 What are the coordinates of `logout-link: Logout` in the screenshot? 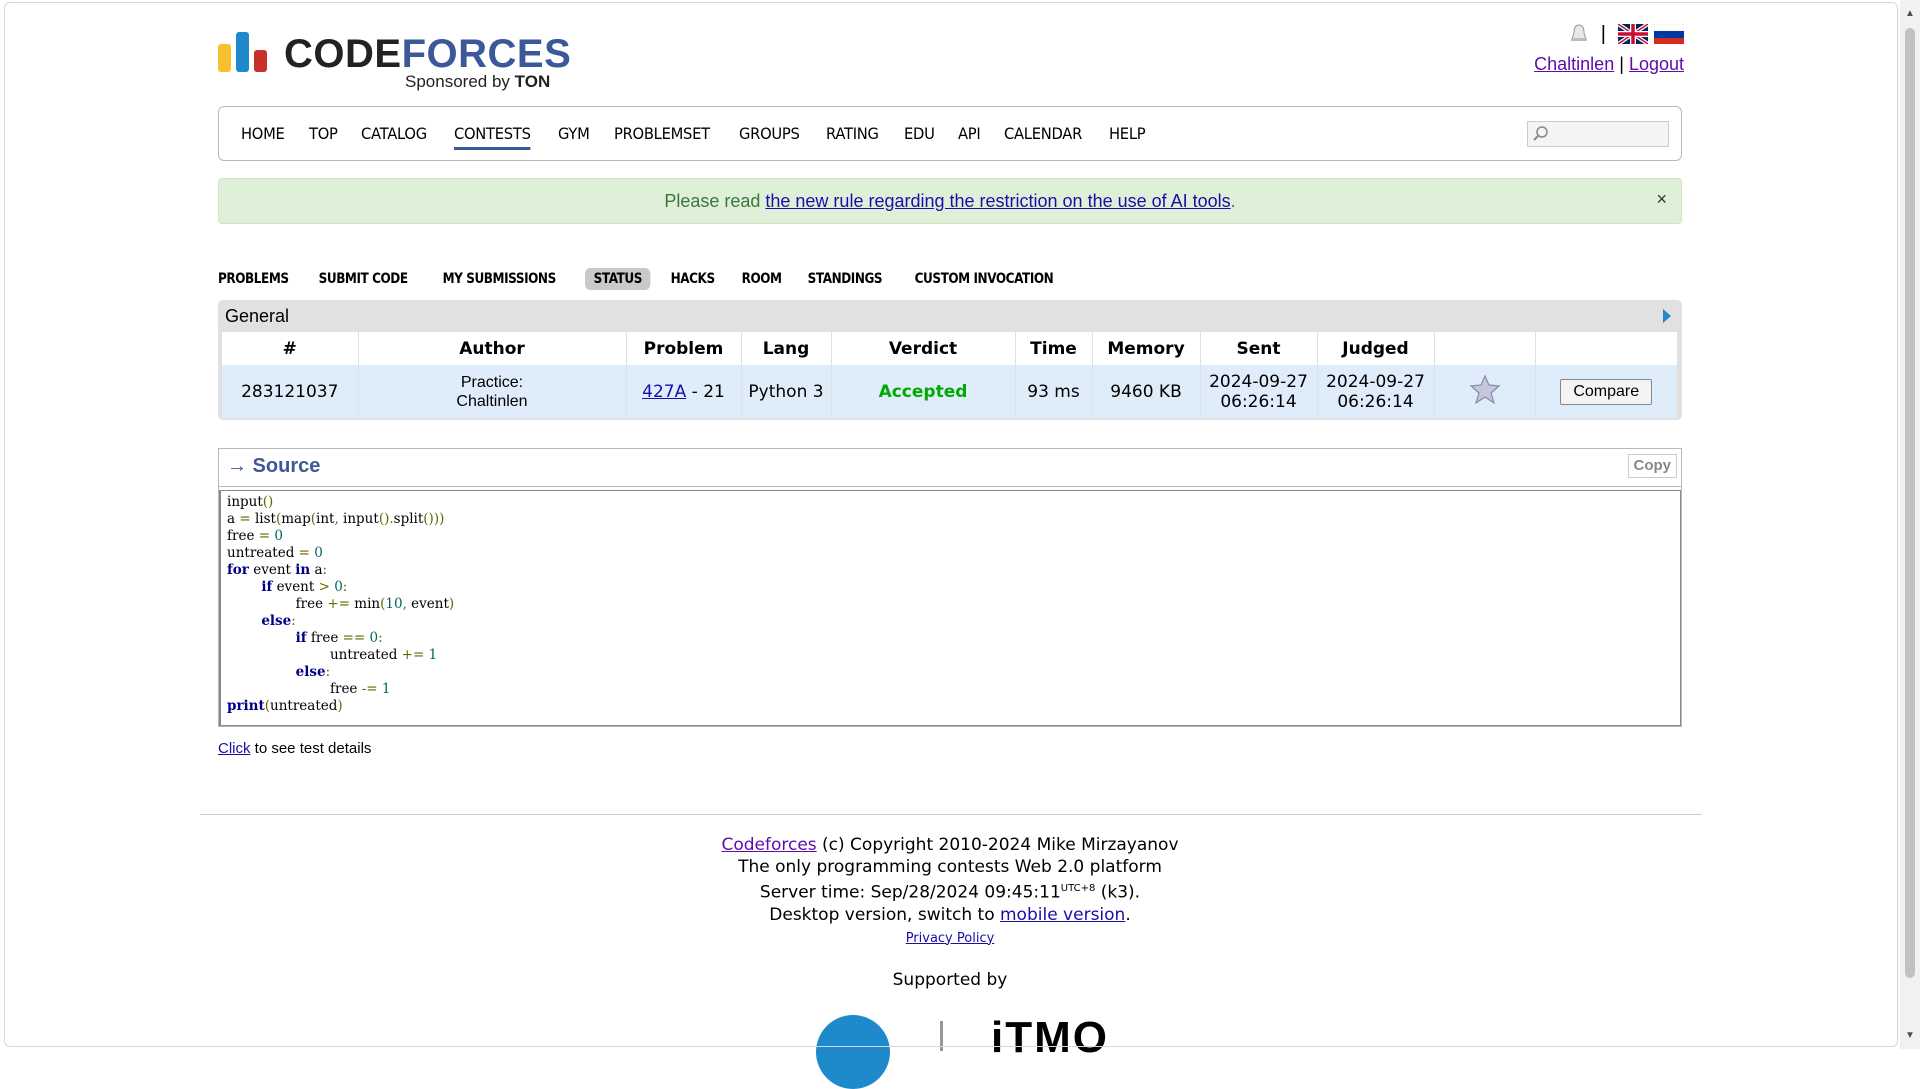 It's located at (1656, 64).